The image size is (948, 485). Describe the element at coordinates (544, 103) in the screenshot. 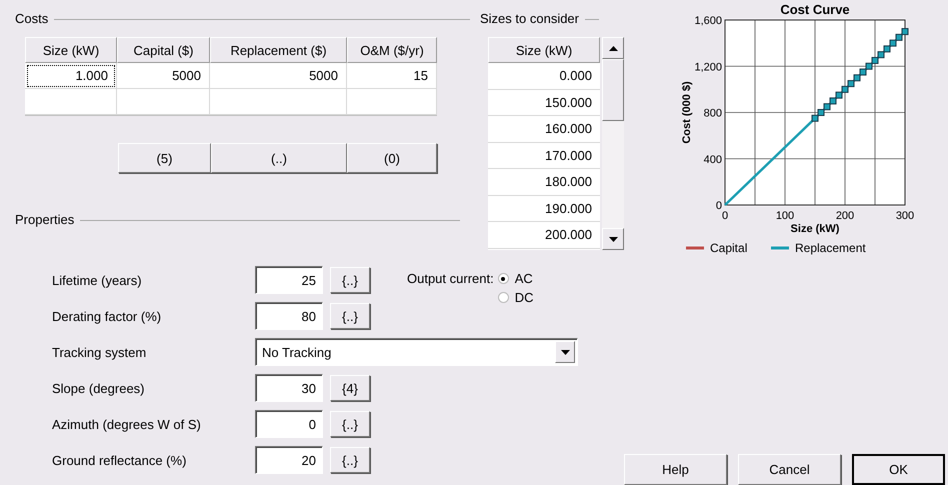

I see `table-cell: 150.000` at that location.